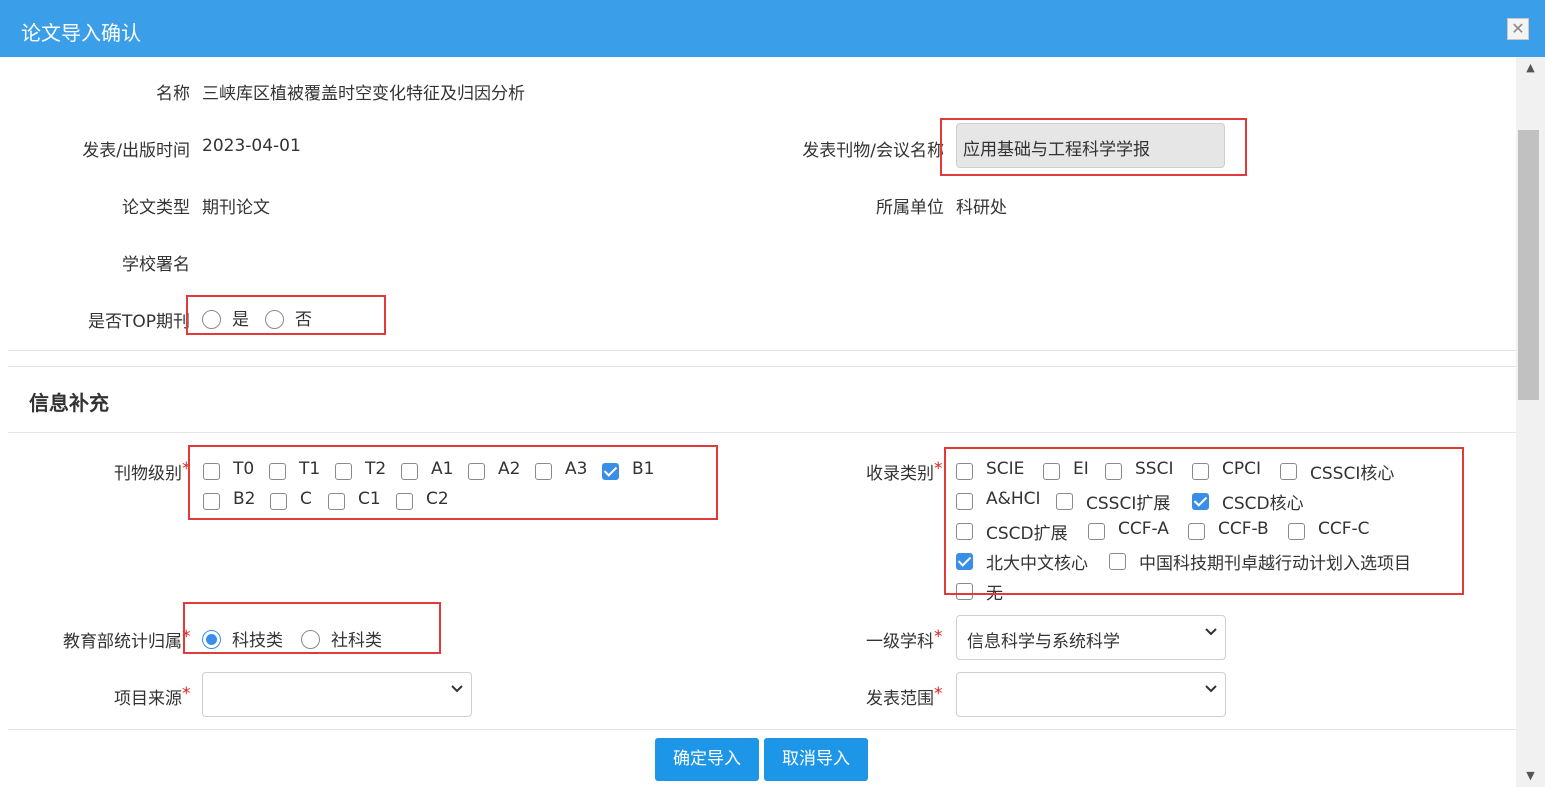  What do you see at coordinates (981, 208) in the screenshot?
I see `unit-value: 科研处` at bounding box center [981, 208].